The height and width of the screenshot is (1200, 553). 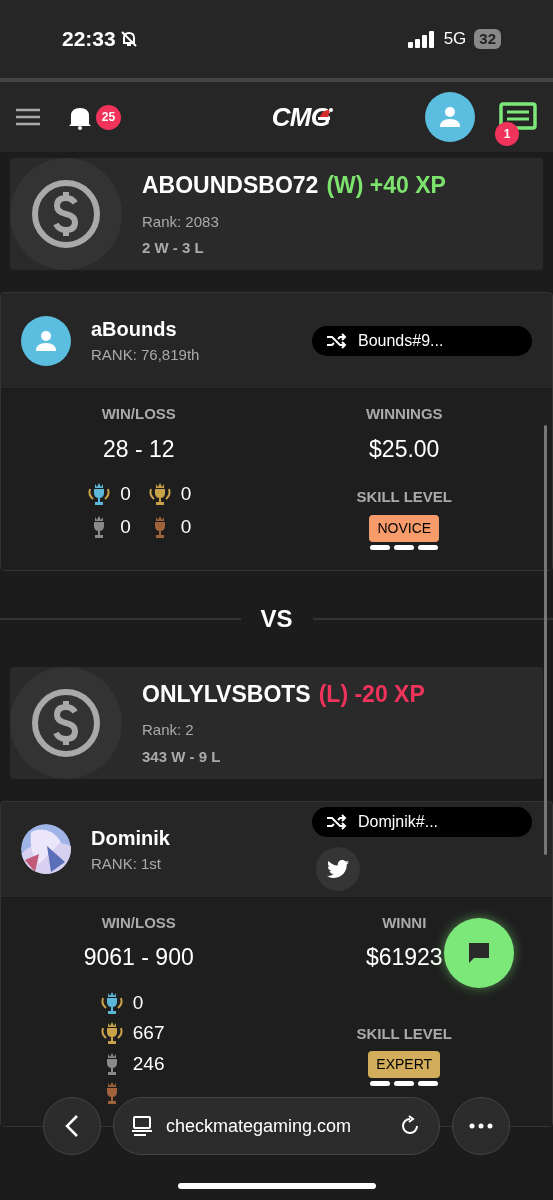 What do you see at coordinates (142, 1126) in the screenshot?
I see `reader-icon` at bounding box center [142, 1126].